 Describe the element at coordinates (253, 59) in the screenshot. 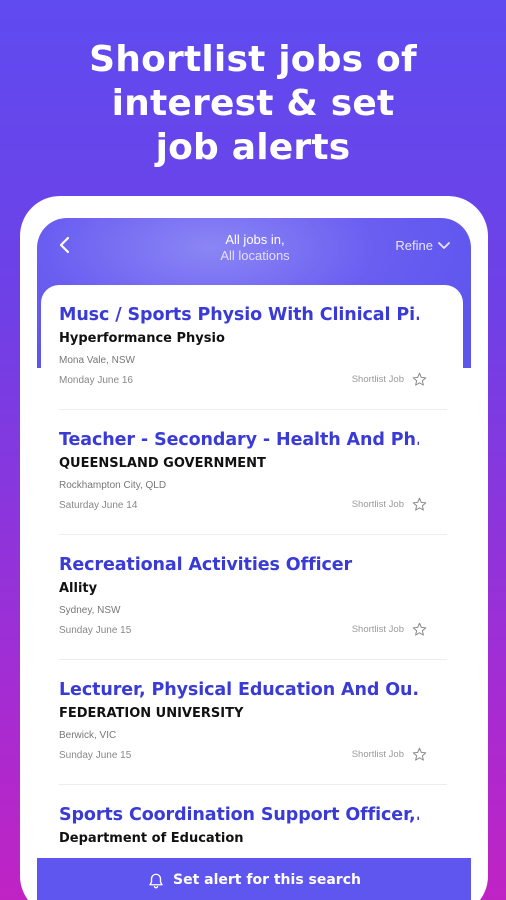

I see `promo-line-1: Shortlist jobs of` at that location.